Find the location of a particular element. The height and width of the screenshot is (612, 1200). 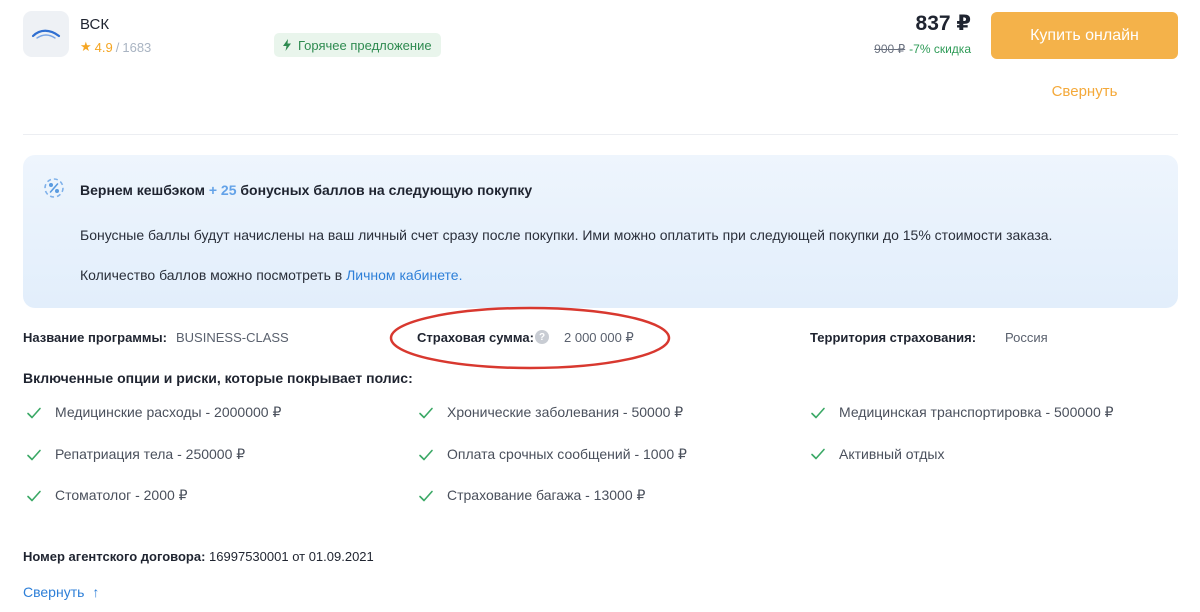

option-item: Стоматолог - 2000 ₽ is located at coordinates (107, 495).